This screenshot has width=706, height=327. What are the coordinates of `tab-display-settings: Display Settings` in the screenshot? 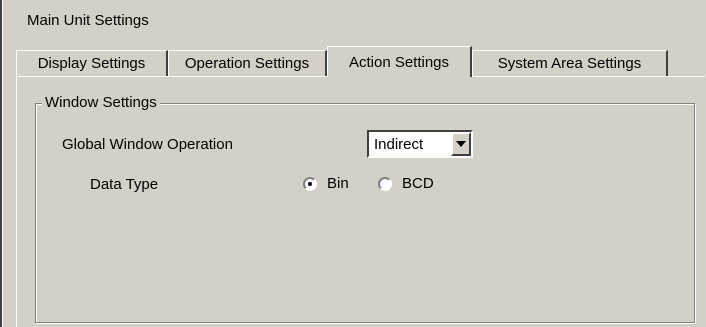 It's located at (92, 63).